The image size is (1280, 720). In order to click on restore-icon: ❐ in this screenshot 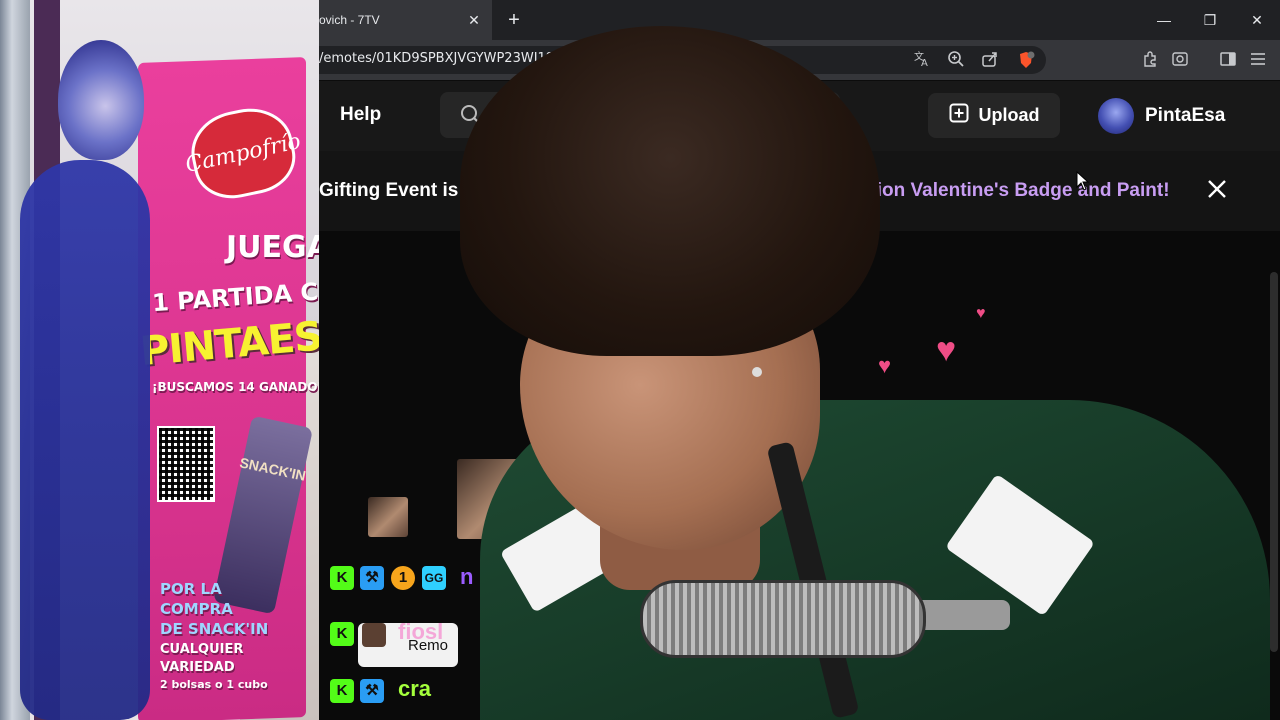, I will do `click(1210, 20)`.